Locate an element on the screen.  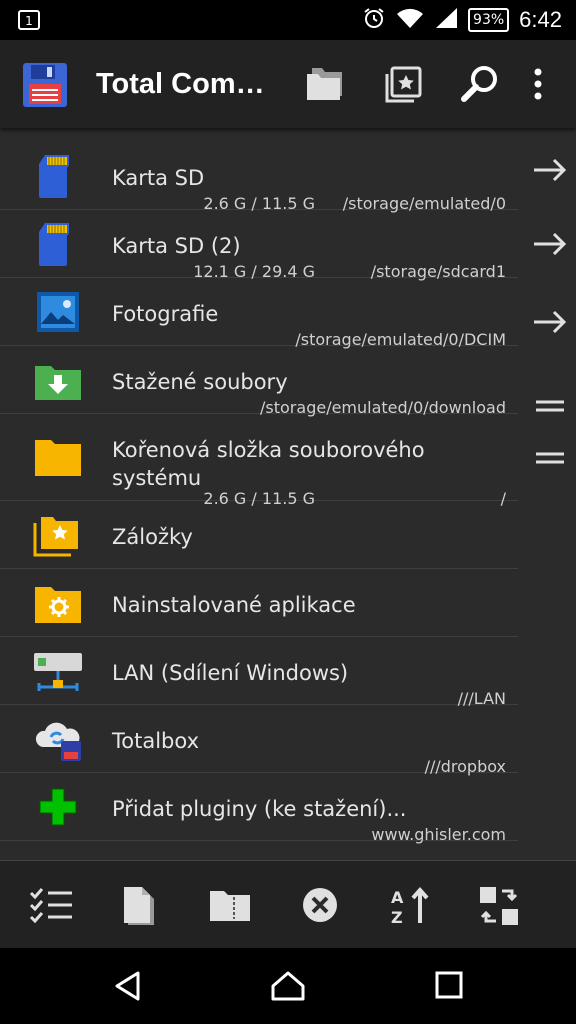
list-item: Záložky is located at coordinates (259, 535).